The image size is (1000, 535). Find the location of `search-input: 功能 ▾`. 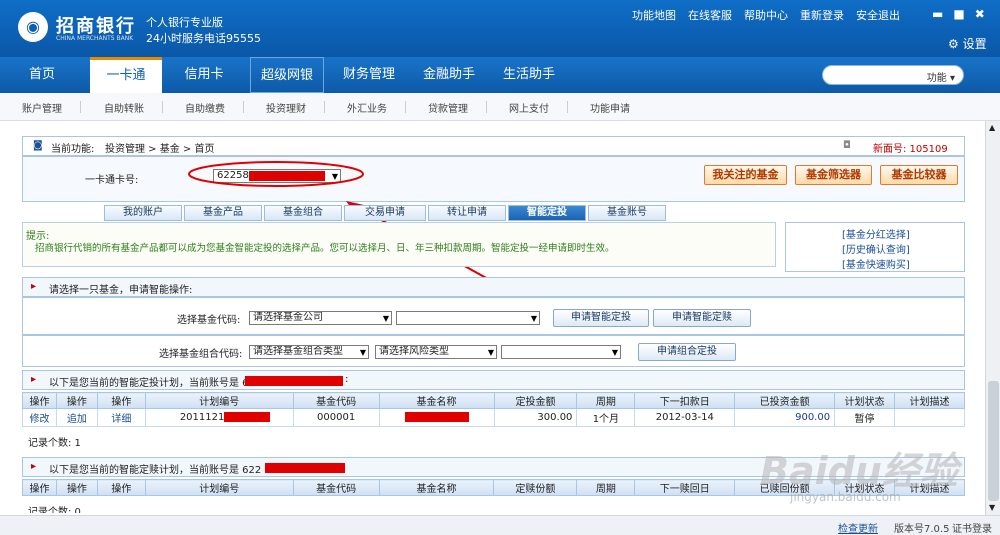

search-input: 功能 ▾ is located at coordinates (893, 75).